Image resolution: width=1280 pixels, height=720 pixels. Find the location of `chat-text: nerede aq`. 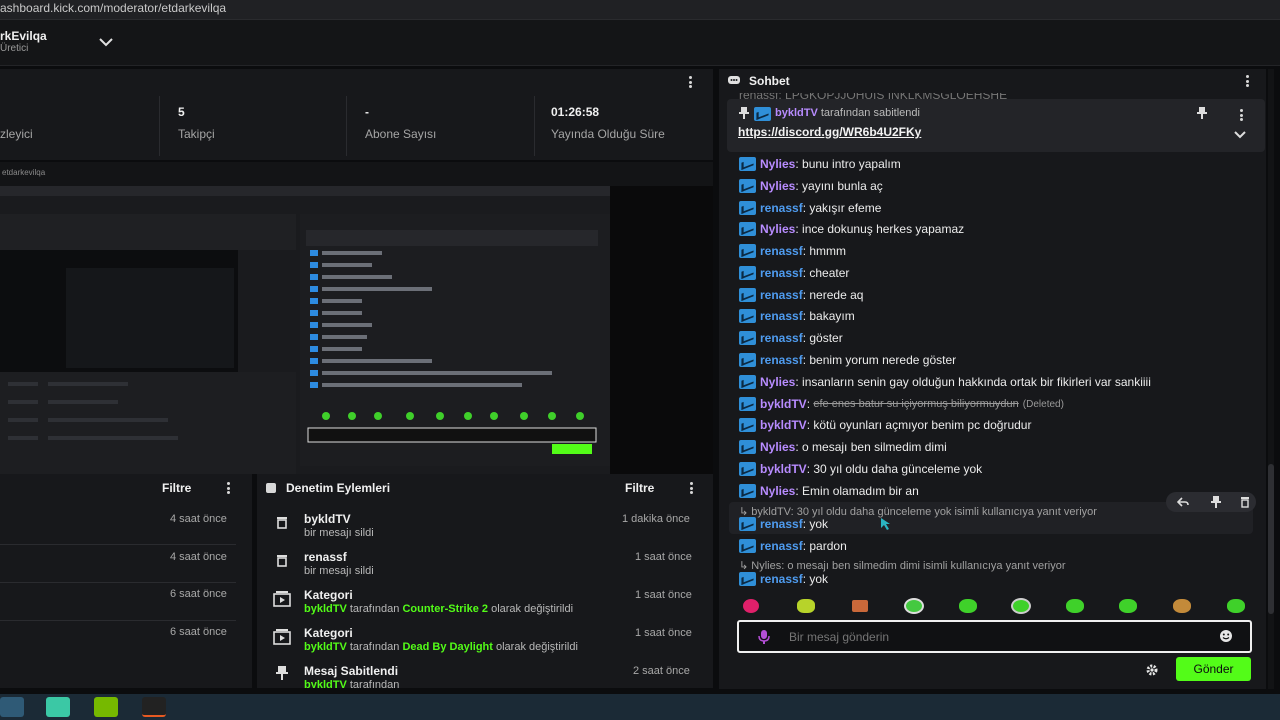

chat-text: nerede aq is located at coordinates (836, 295).